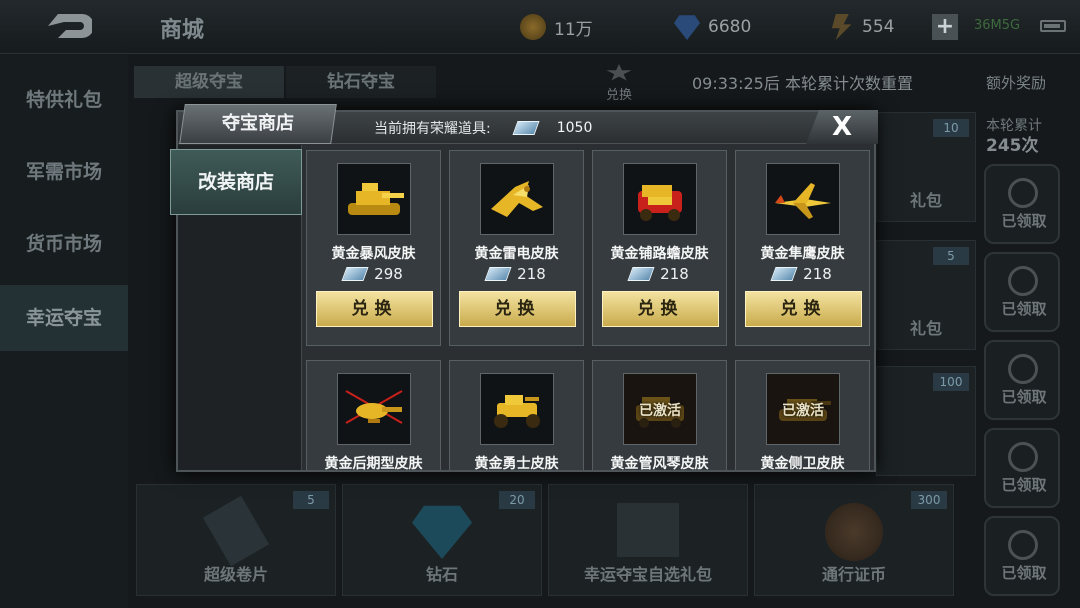 This screenshot has width=1080, height=608. I want to click on energy-balance: 554, so click(861, 27).